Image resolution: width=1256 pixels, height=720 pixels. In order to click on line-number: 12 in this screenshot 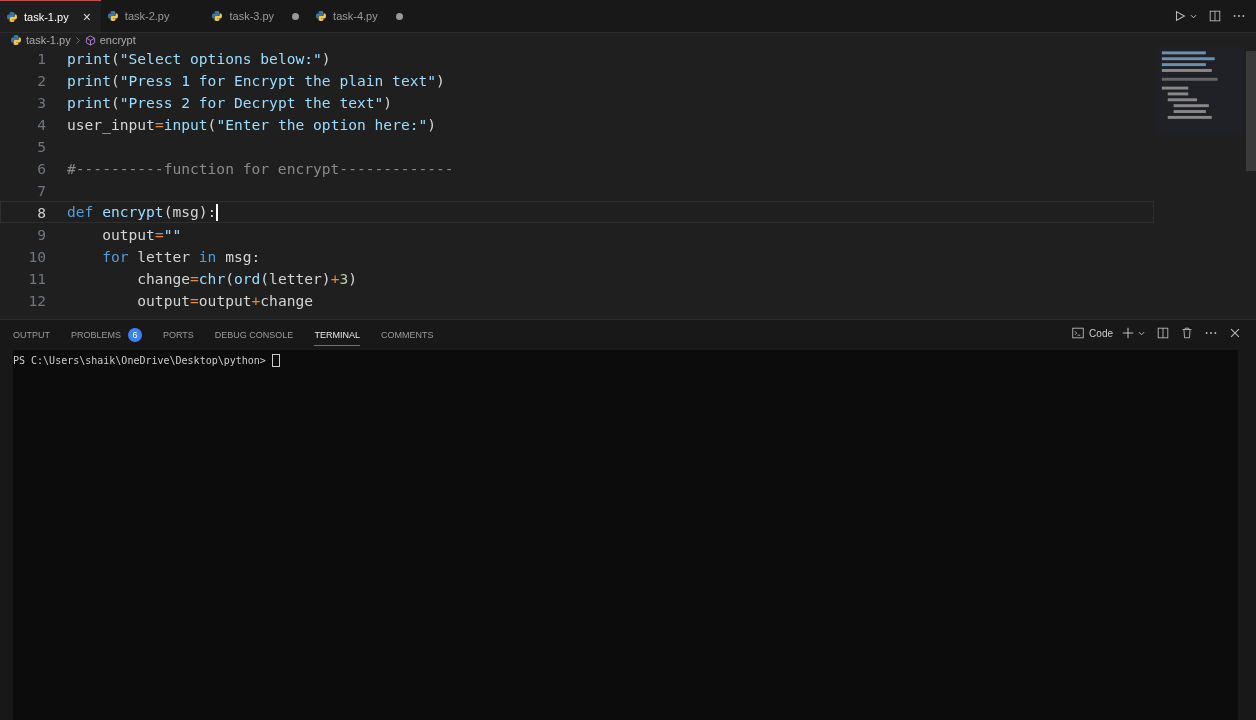, I will do `click(37, 300)`.